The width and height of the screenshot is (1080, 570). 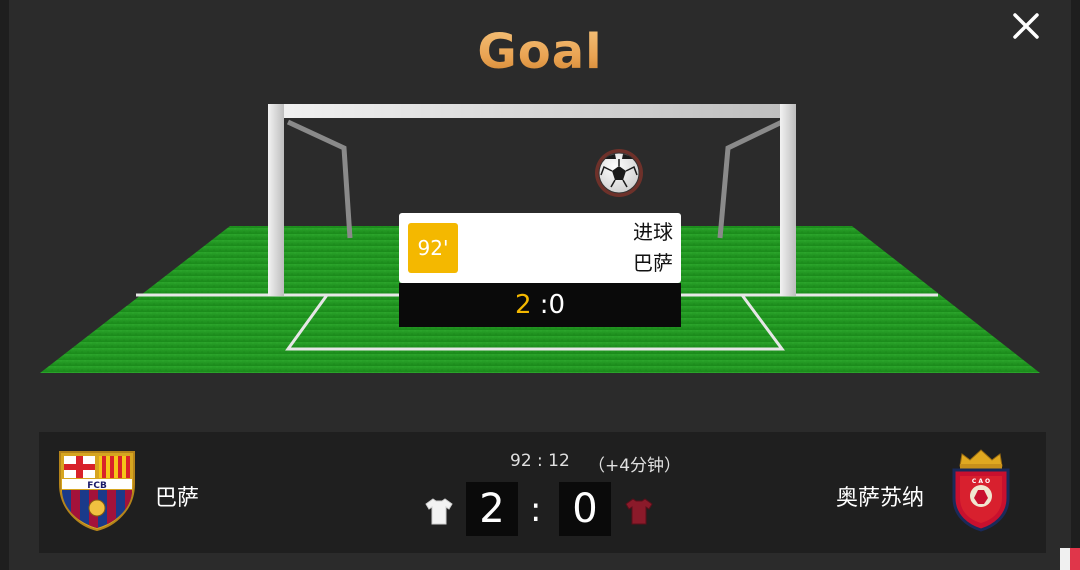 What do you see at coordinates (177, 498) in the screenshot?
I see `home-team-name: 巴萨` at bounding box center [177, 498].